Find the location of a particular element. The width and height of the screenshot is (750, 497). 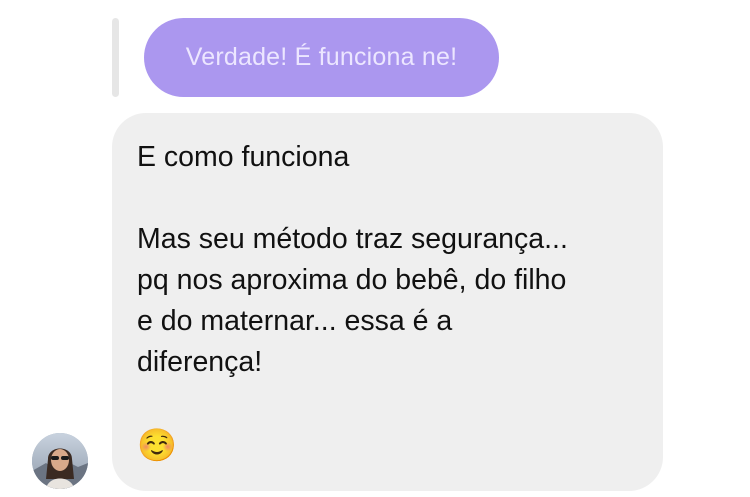

quoted-message-text: Verdade! É funciona ne! is located at coordinates (321, 57).